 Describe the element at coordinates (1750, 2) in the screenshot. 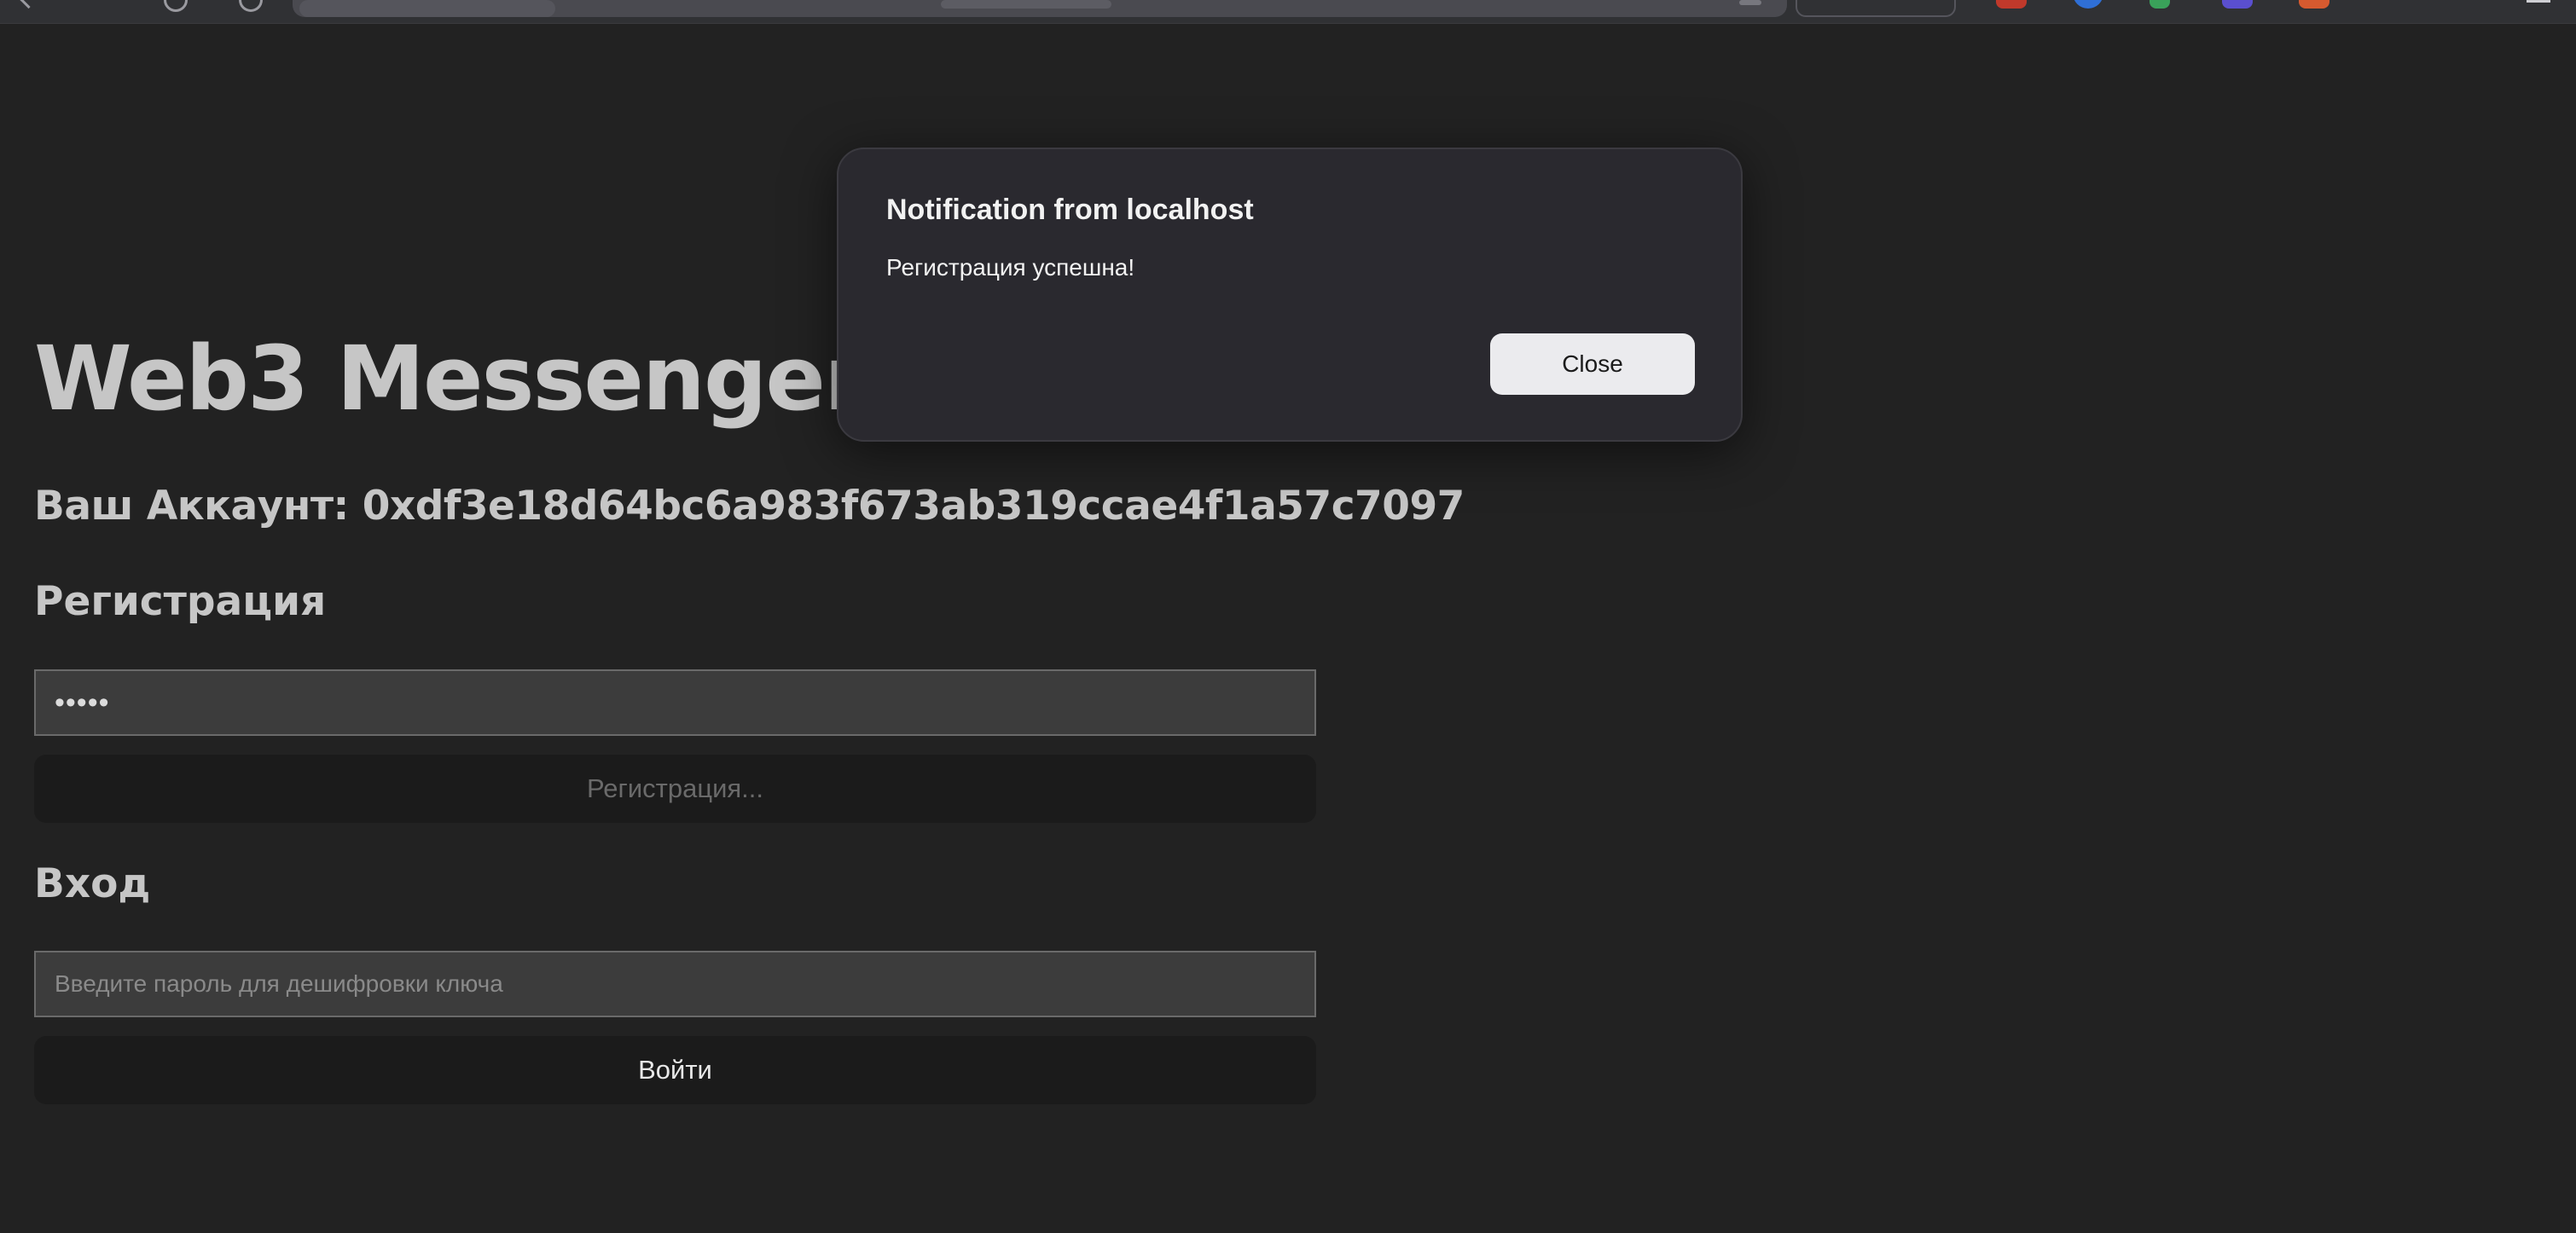

I see `bookmark-icon` at that location.